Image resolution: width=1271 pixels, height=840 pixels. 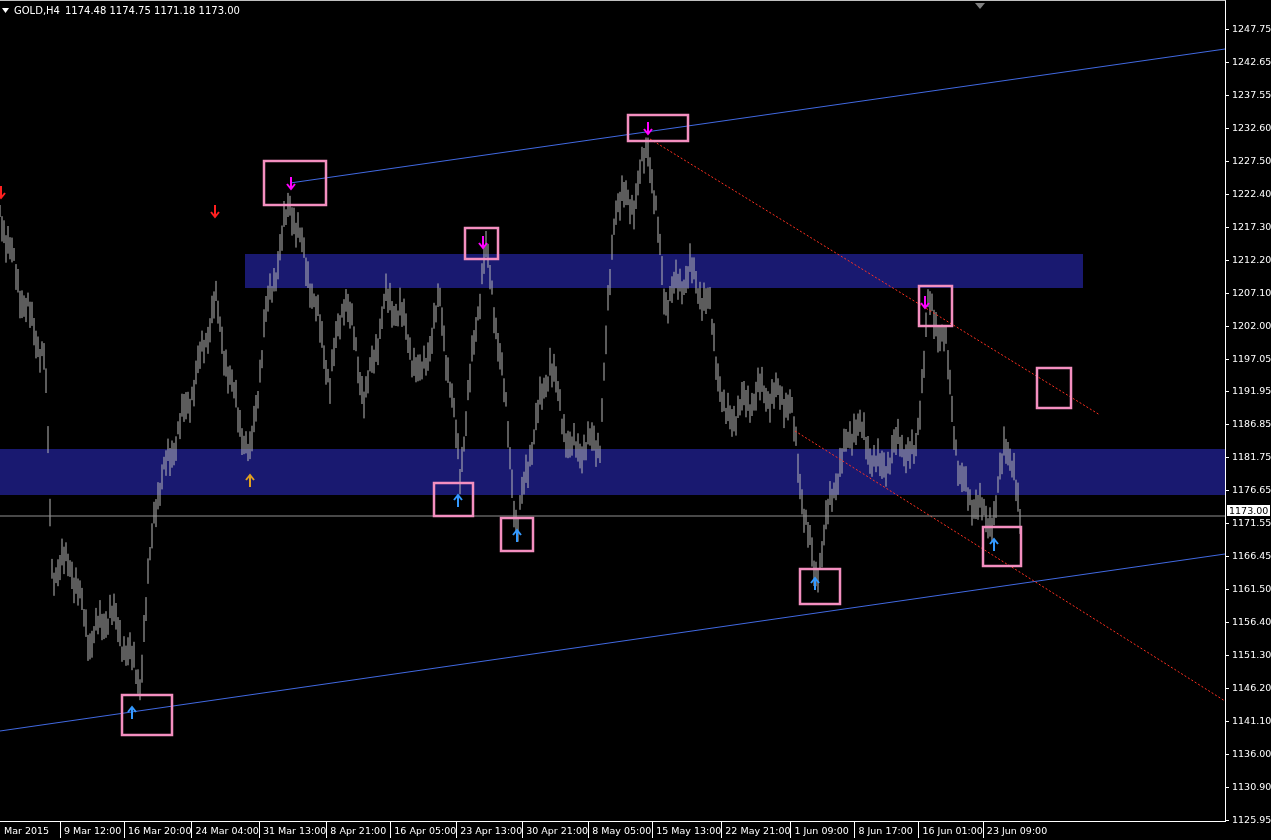 I want to click on price-label: 1202.00, so click(x=1248, y=325).